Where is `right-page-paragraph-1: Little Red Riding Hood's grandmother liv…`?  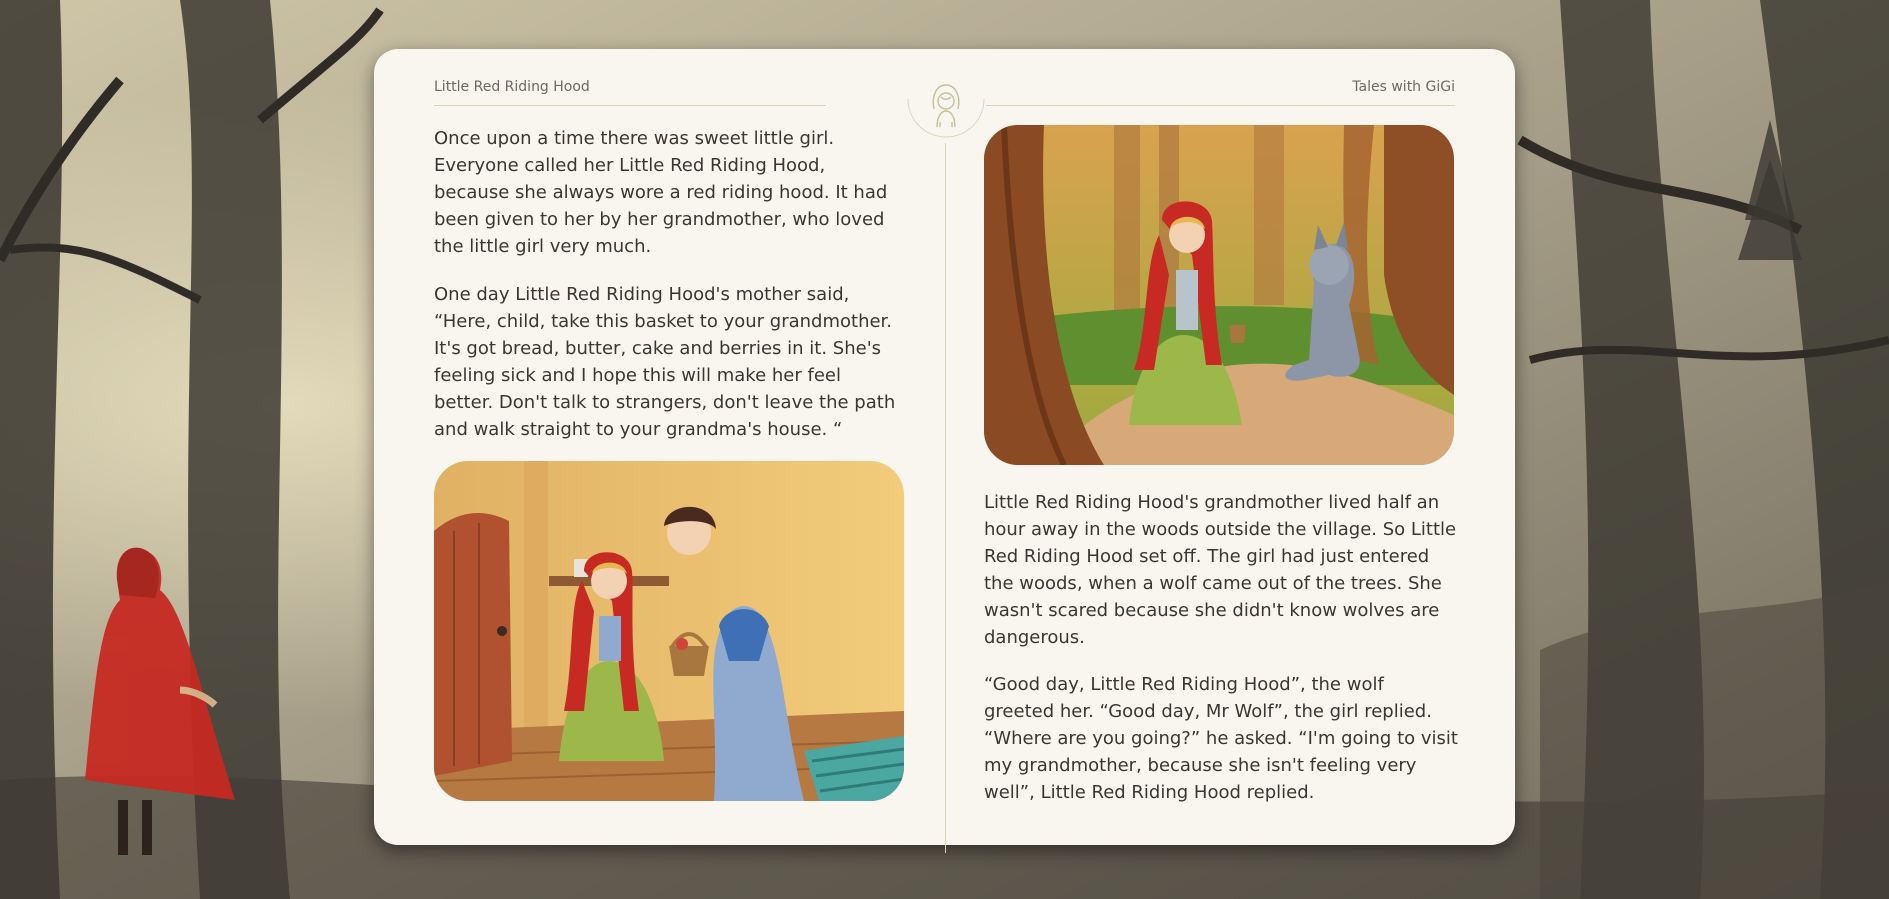
right-page-paragraph-1: Little Red Riding Hood's grandmother liv… is located at coordinates (1220, 570).